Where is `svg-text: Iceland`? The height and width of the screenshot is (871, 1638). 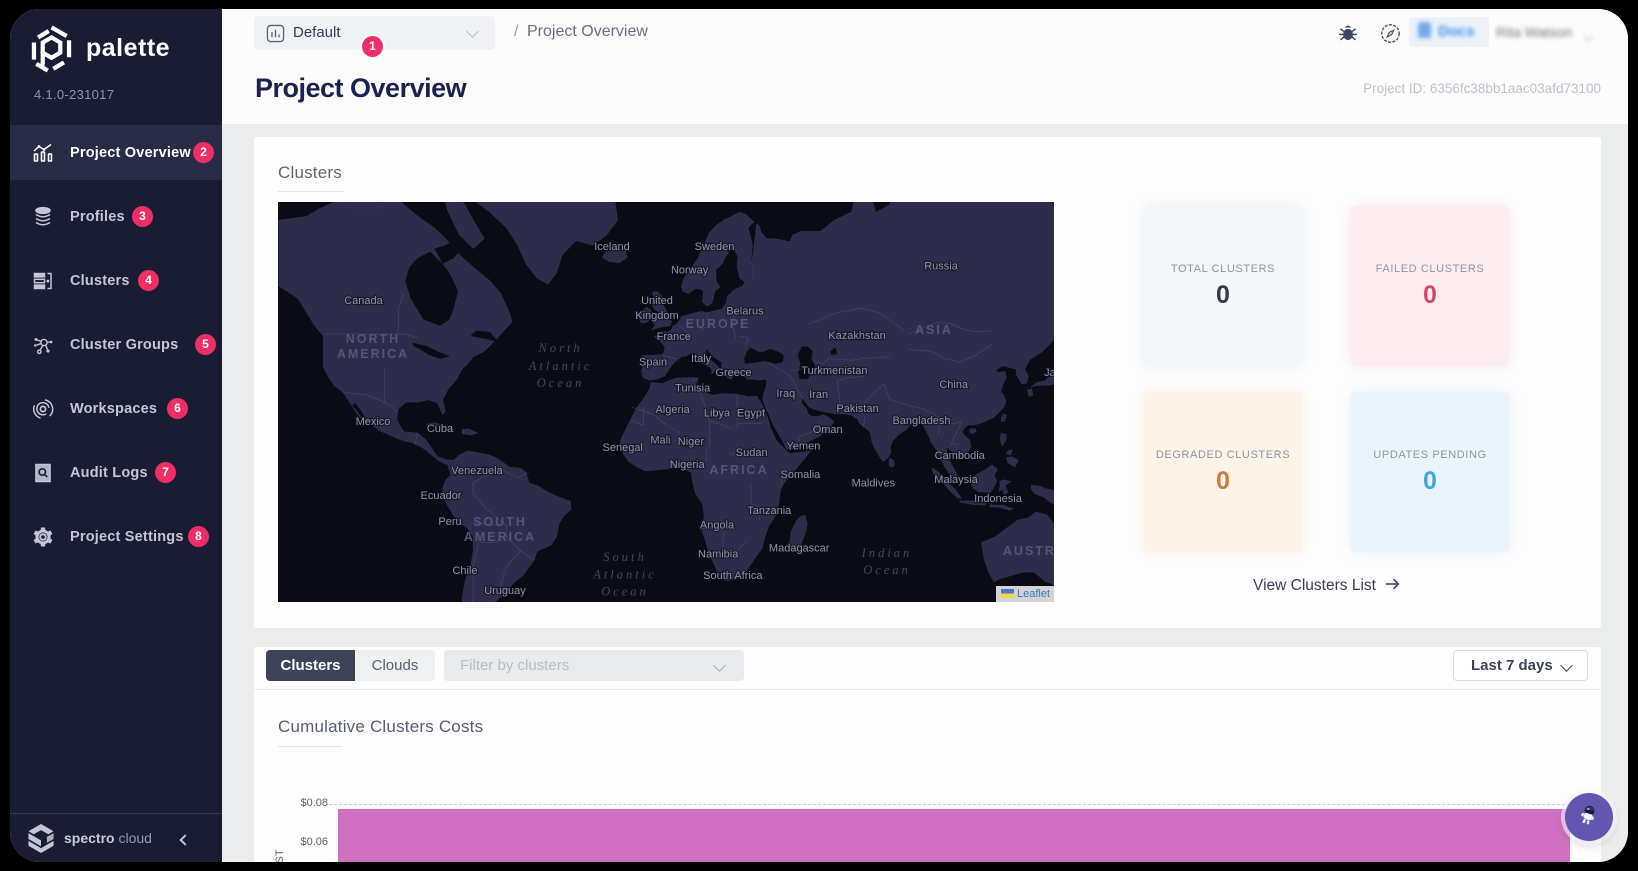
svg-text: Iceland is located at coordinates (611, 247).